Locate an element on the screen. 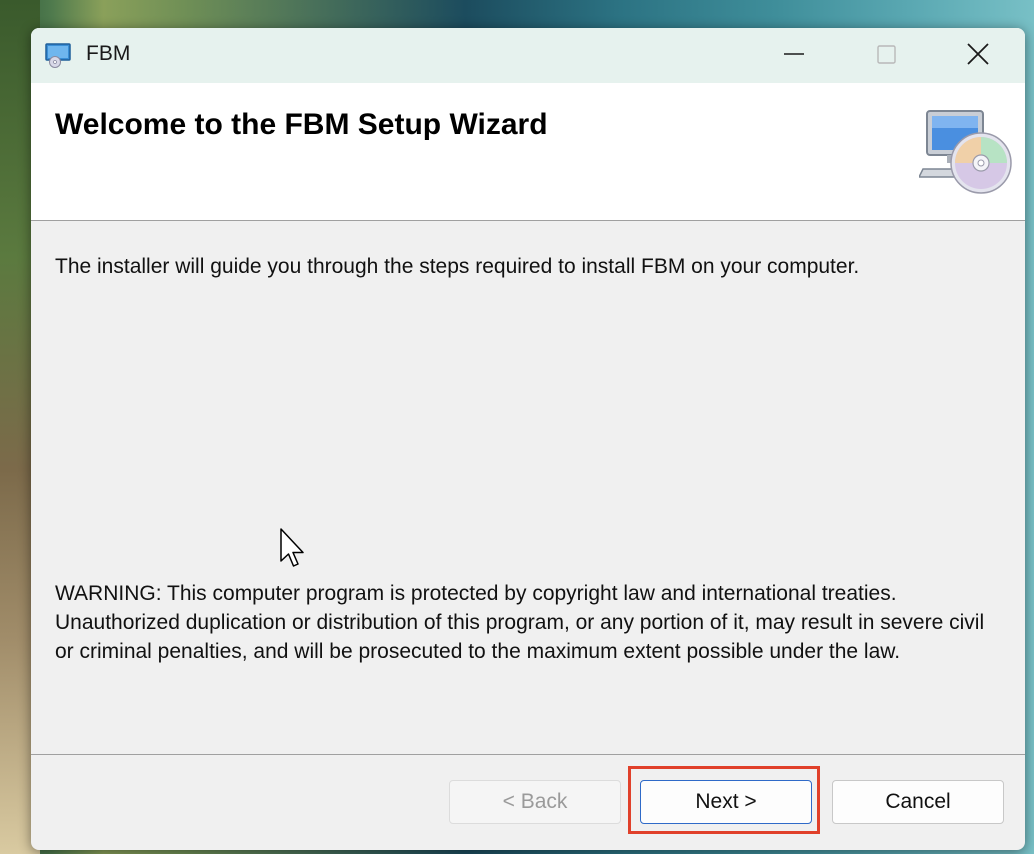 The image size is (1034, 854). footer-divider is located at coordinates (528, 754).